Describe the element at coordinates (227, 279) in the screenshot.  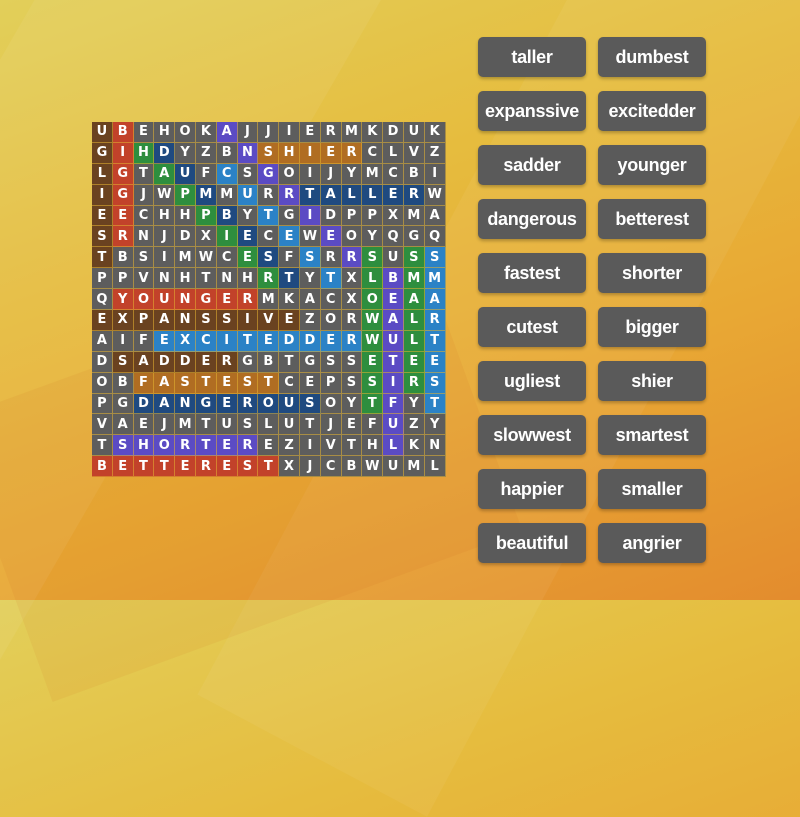
I see `grid-cell: N` at that location.